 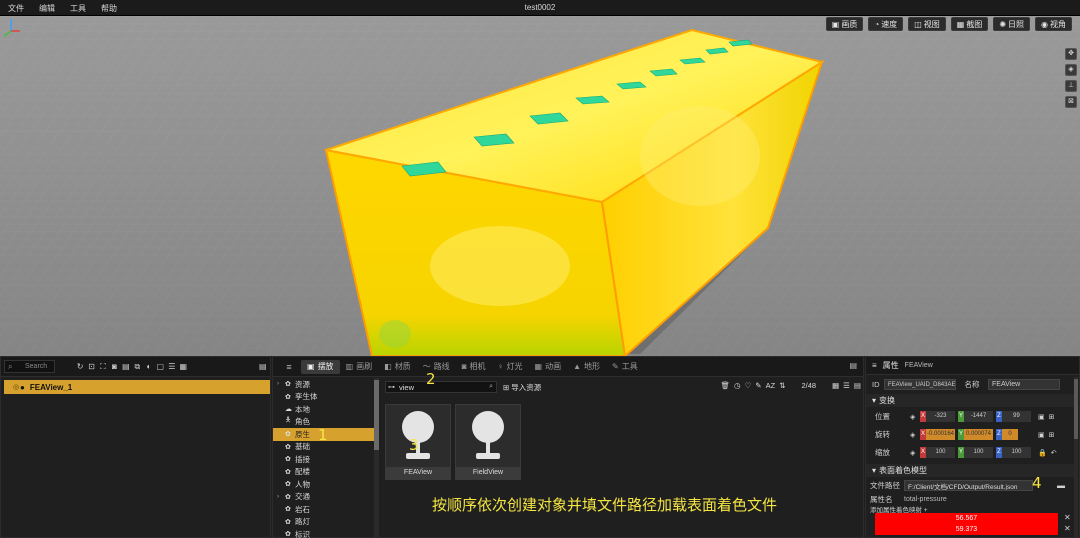 What do you see at coordinates (1042, 453) in the screenshot?
I see `lock-icon: 🔒` at bounding box center [1042, 453].